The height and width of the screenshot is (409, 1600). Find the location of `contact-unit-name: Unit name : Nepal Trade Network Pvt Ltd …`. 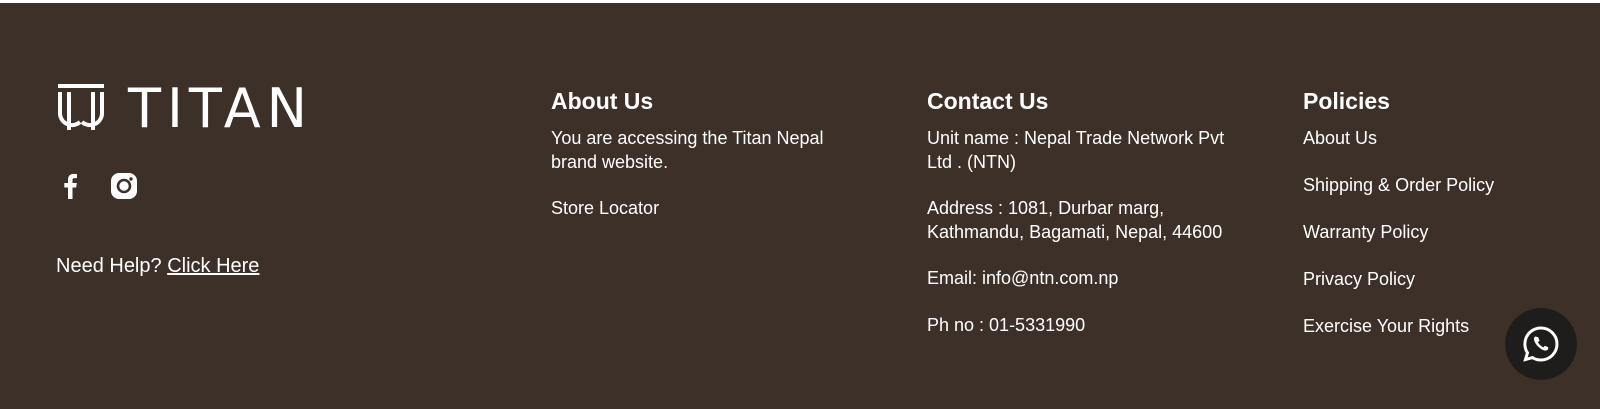

contact-unit-name: Unit name : Nepal Trade Network Pvt Ltd … is located at coordinates (1076, 150).